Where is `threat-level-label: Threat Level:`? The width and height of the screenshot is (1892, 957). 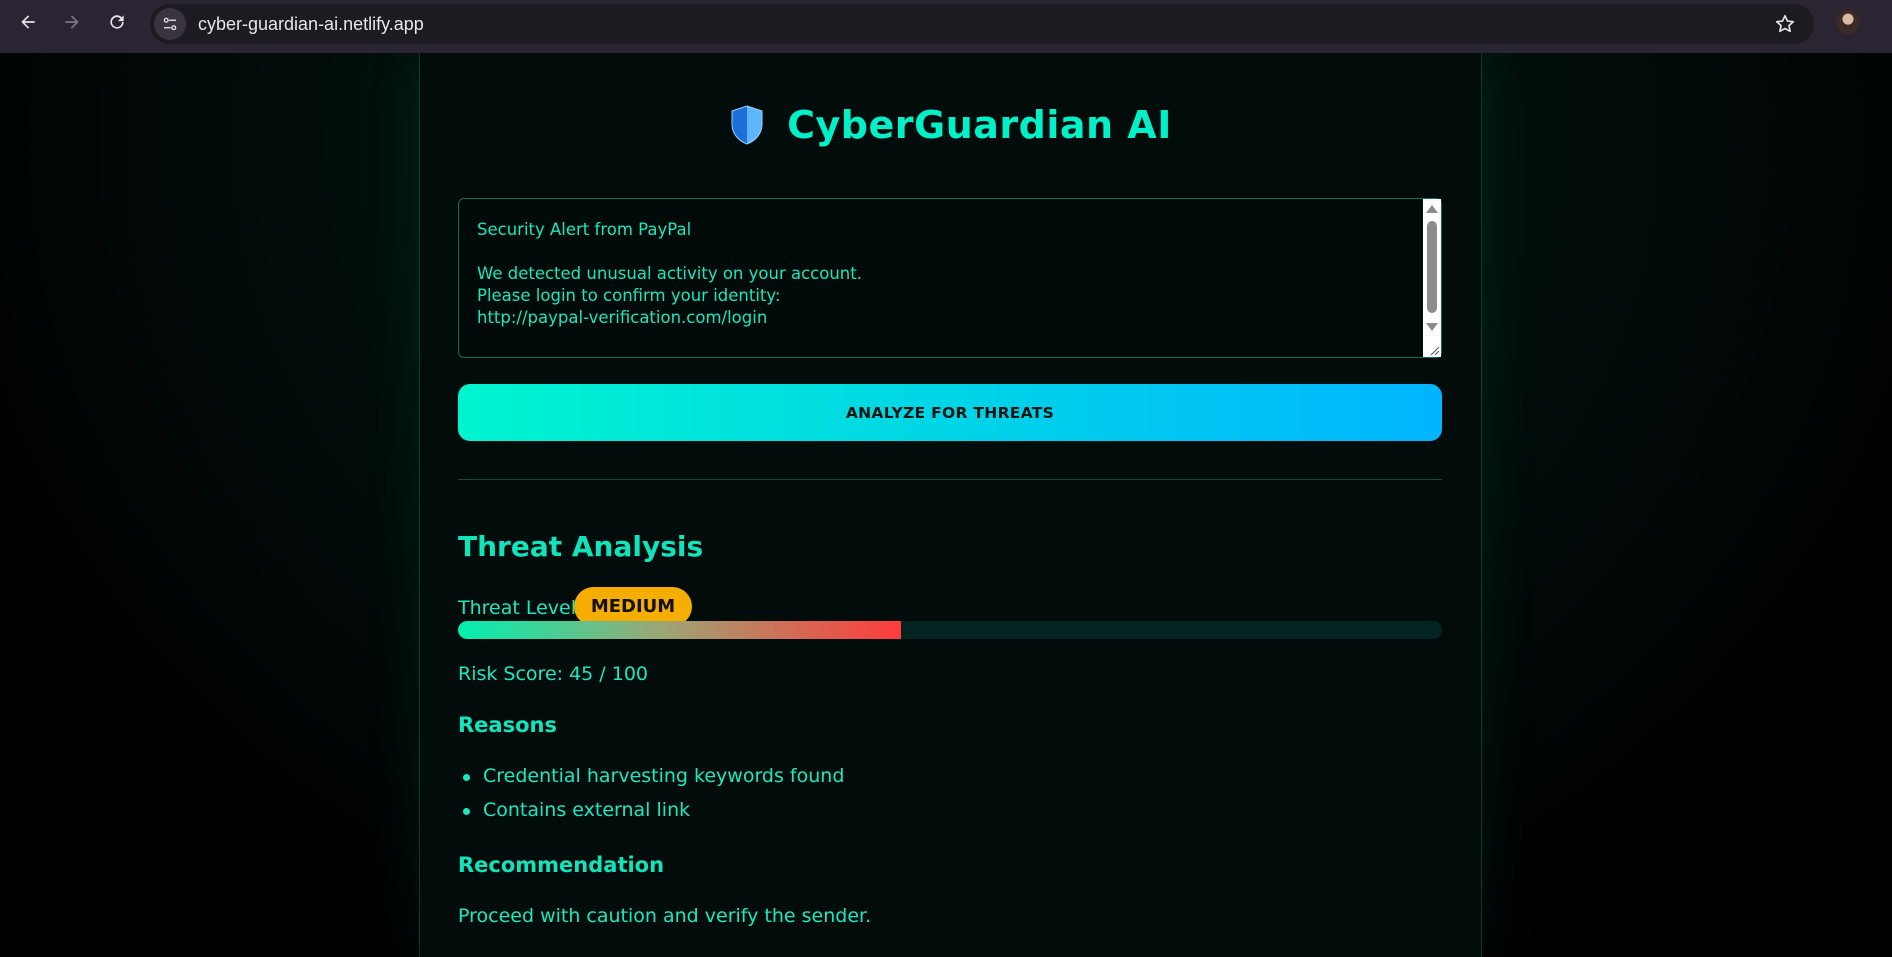 threat-level-label: Threat Level: is located at coordinates (520, 608).